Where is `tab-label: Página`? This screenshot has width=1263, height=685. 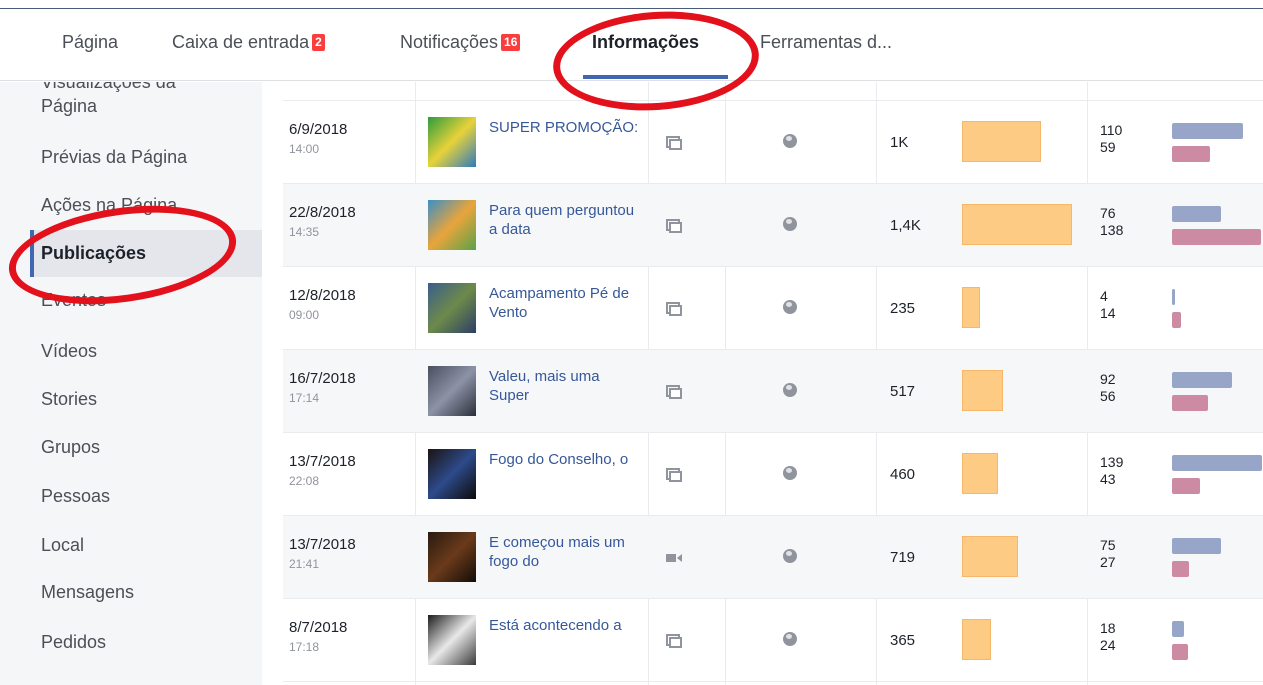
tab-label: Página is located at coordinates (90, 42).